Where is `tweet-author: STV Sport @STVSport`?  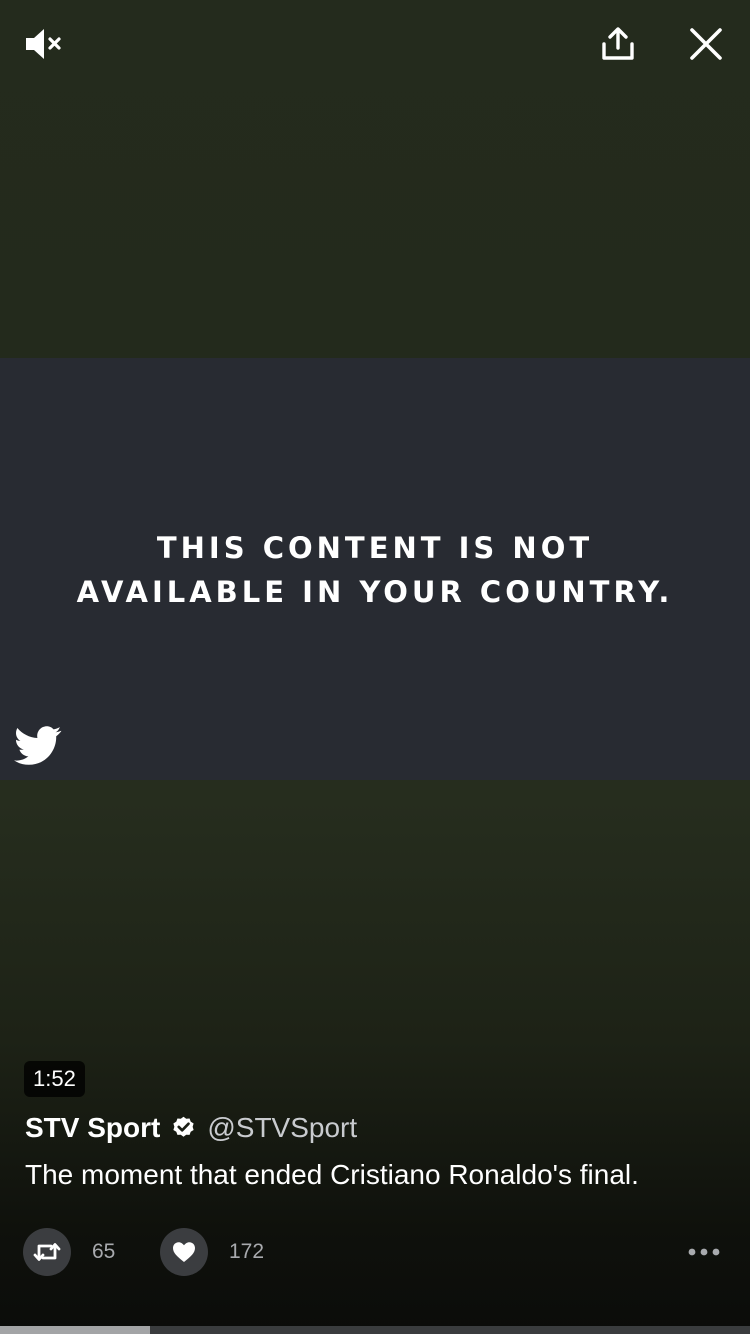
tweet-author: STV Sport @STVSport is located at coordinates (191, 1128).